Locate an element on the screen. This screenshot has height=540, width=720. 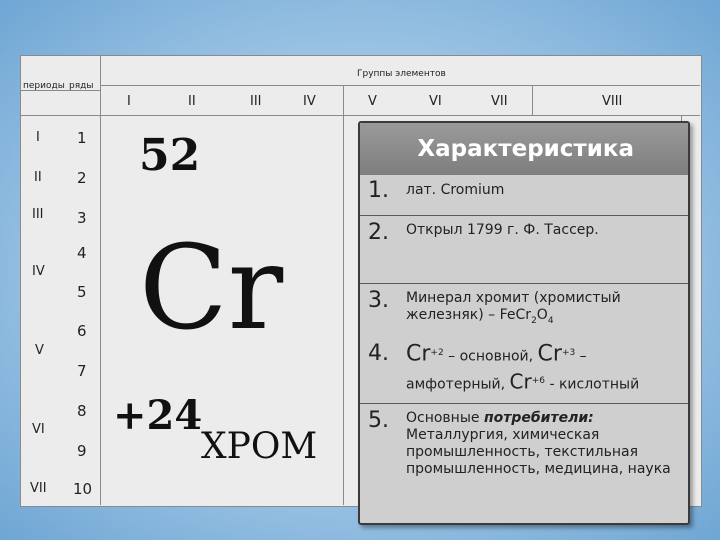
group-label: V is located at coordinates (372, 101).